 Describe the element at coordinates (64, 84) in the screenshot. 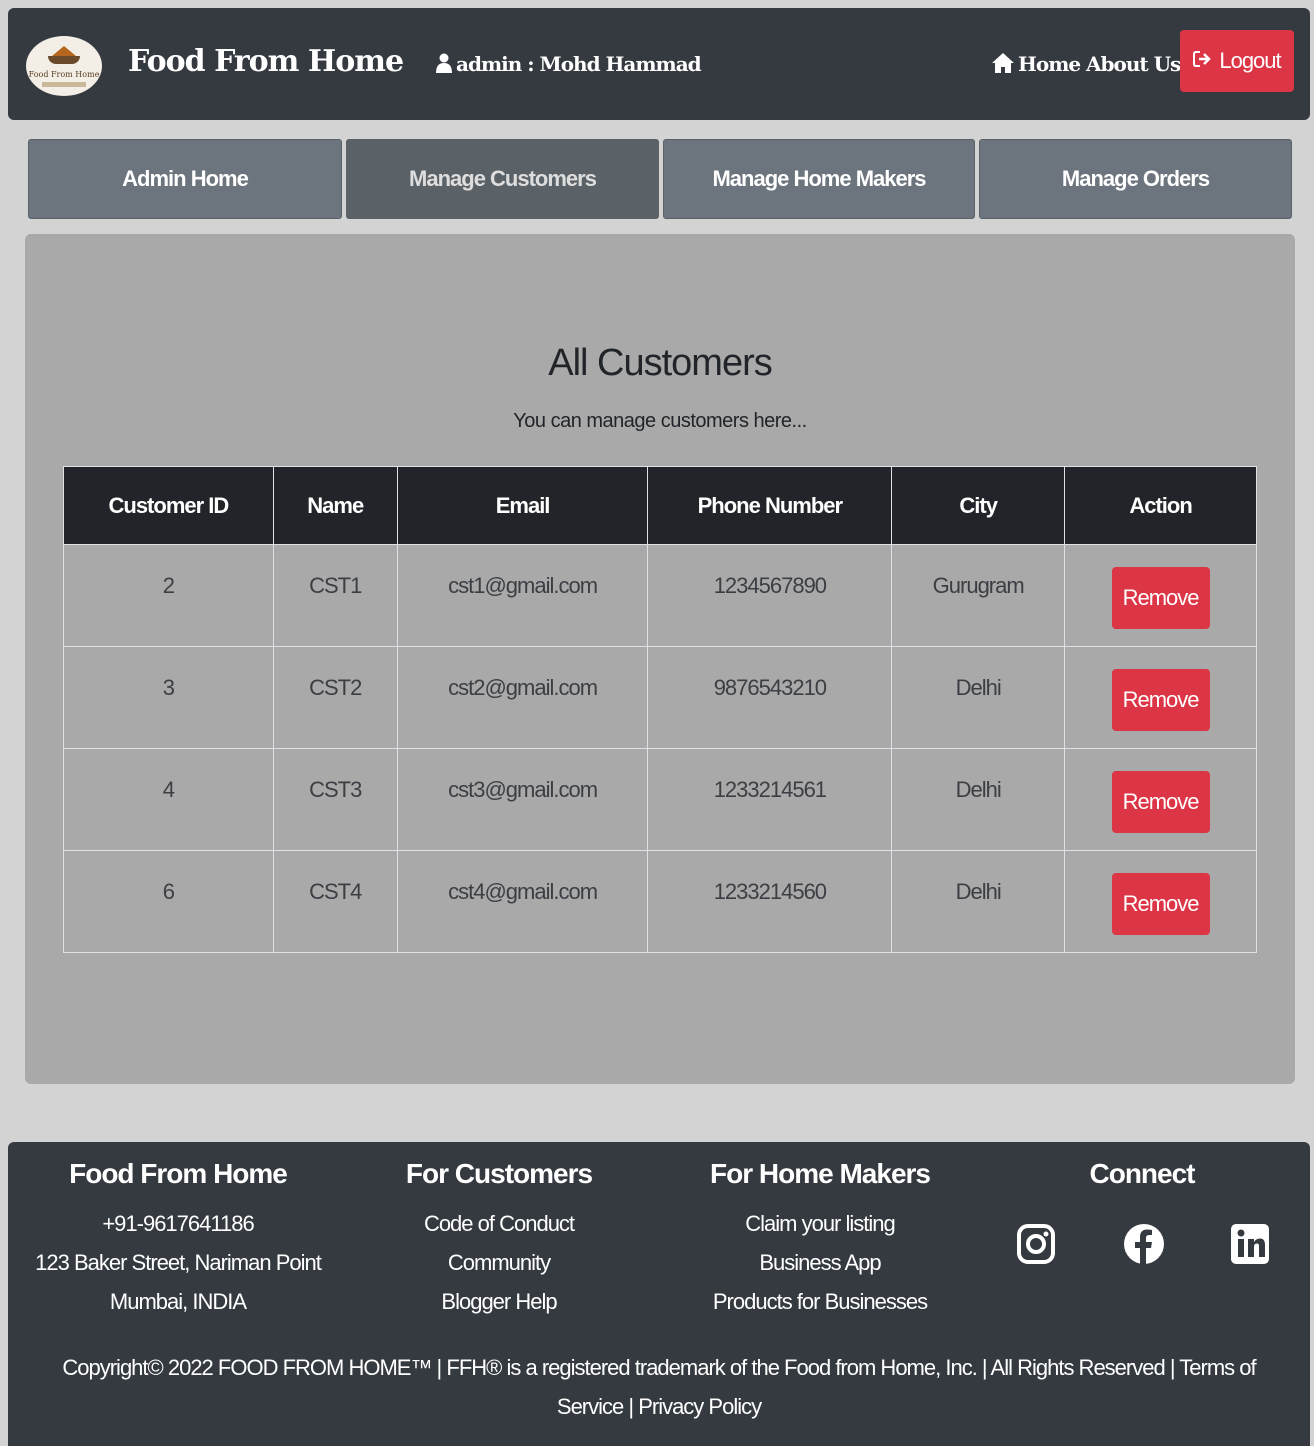

I see `logo-tagline-bar` at that location.